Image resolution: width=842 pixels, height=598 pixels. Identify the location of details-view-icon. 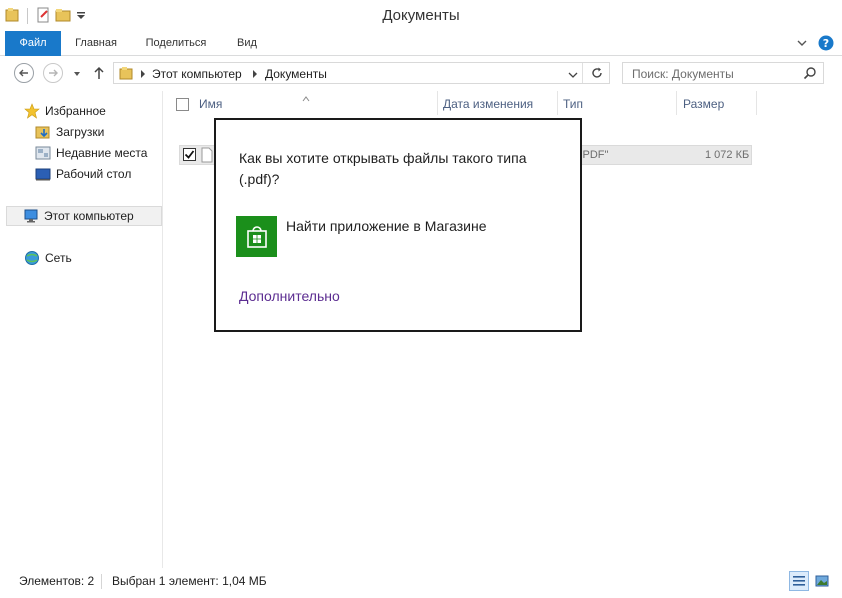
(799, 581).